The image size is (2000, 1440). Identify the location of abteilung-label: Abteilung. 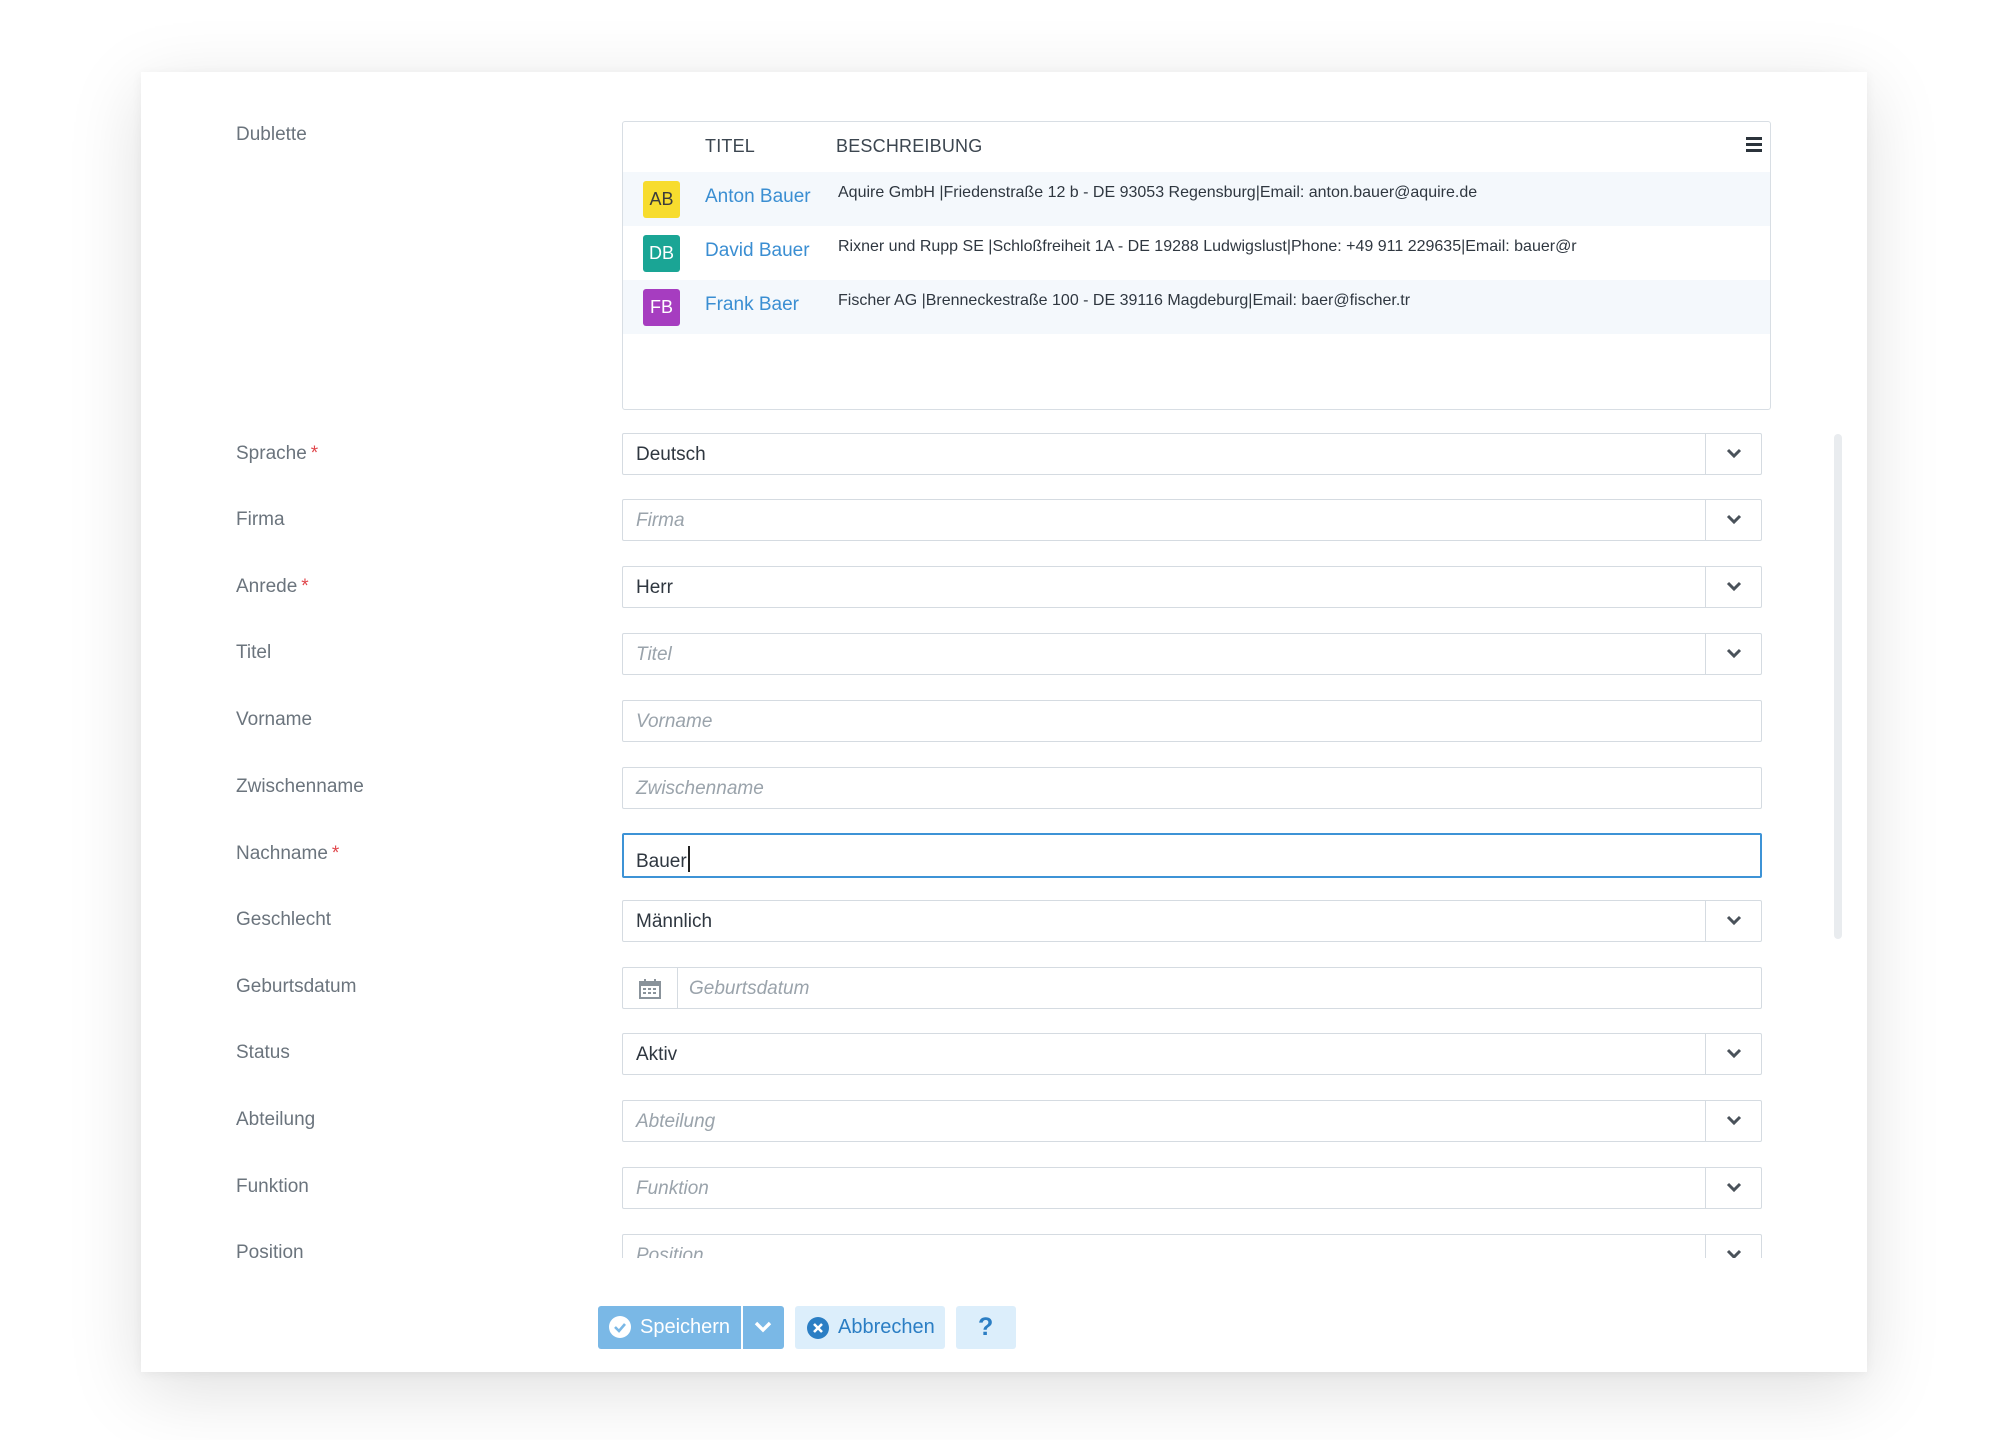
(276, 1119).